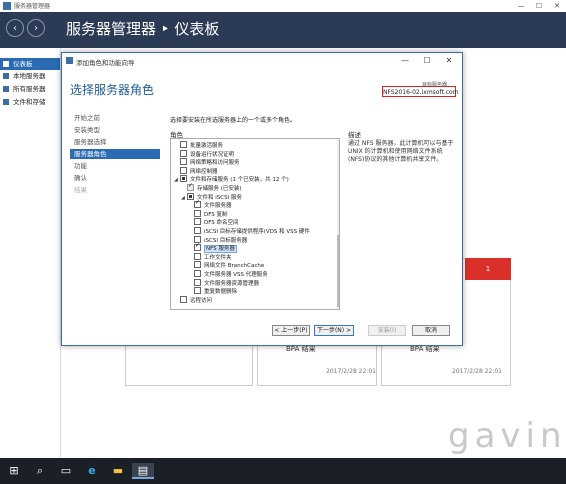  I want to click on role-item: 重复数据删除, so click(213, 291).